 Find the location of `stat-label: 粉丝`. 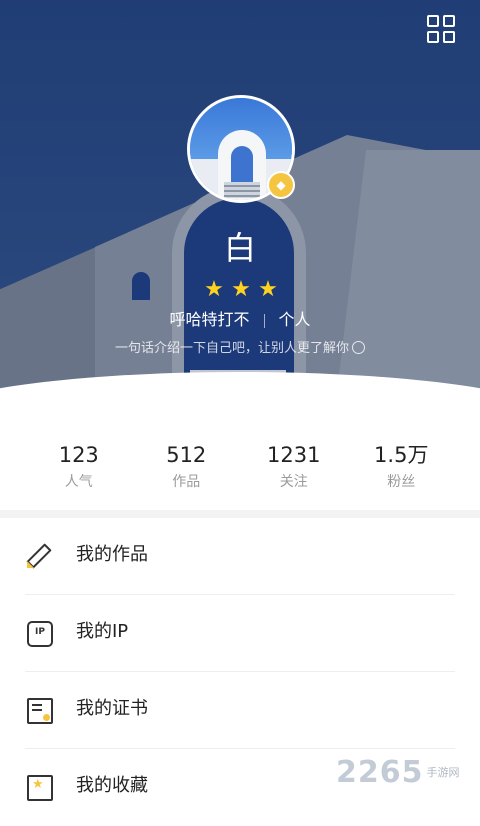

stat-label: 粉丝 is located at coordinates (401, 482).